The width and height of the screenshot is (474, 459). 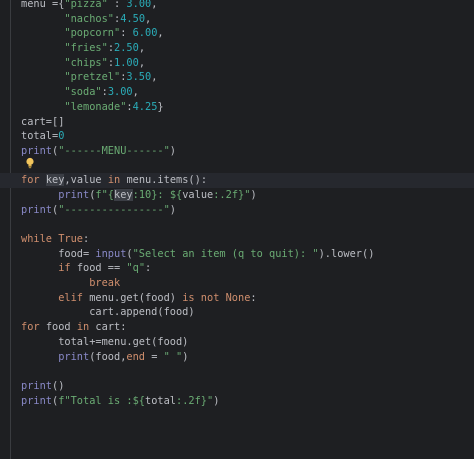 What do you see at coordinates (247, 6) in the screenshot?
I see `code-line: menu ={"pizza" : 3.00,` at bounding box center [247, 6].